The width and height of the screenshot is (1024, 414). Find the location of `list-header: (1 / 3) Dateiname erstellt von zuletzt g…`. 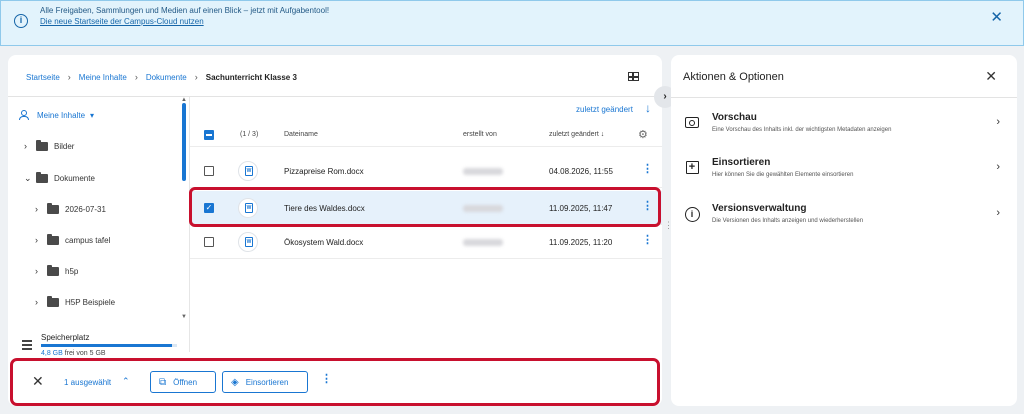

list-header: (1 / 3) Dateiname erstellt von zuletzt g… is located at coordinates (426, 135).